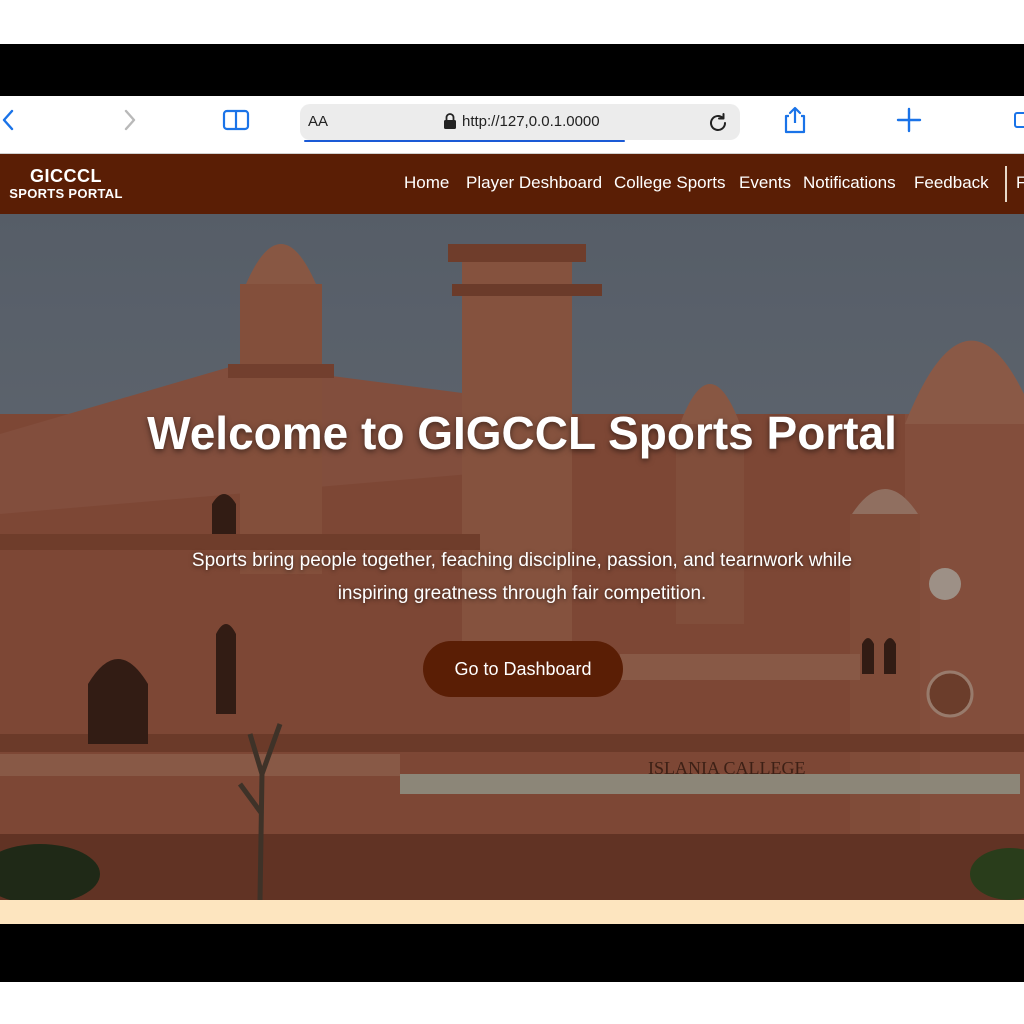  Describe the element at coordinates (523, 669) in the screenshot. I see `go-to-dashboard-button: Go to Dashboard` at that location.